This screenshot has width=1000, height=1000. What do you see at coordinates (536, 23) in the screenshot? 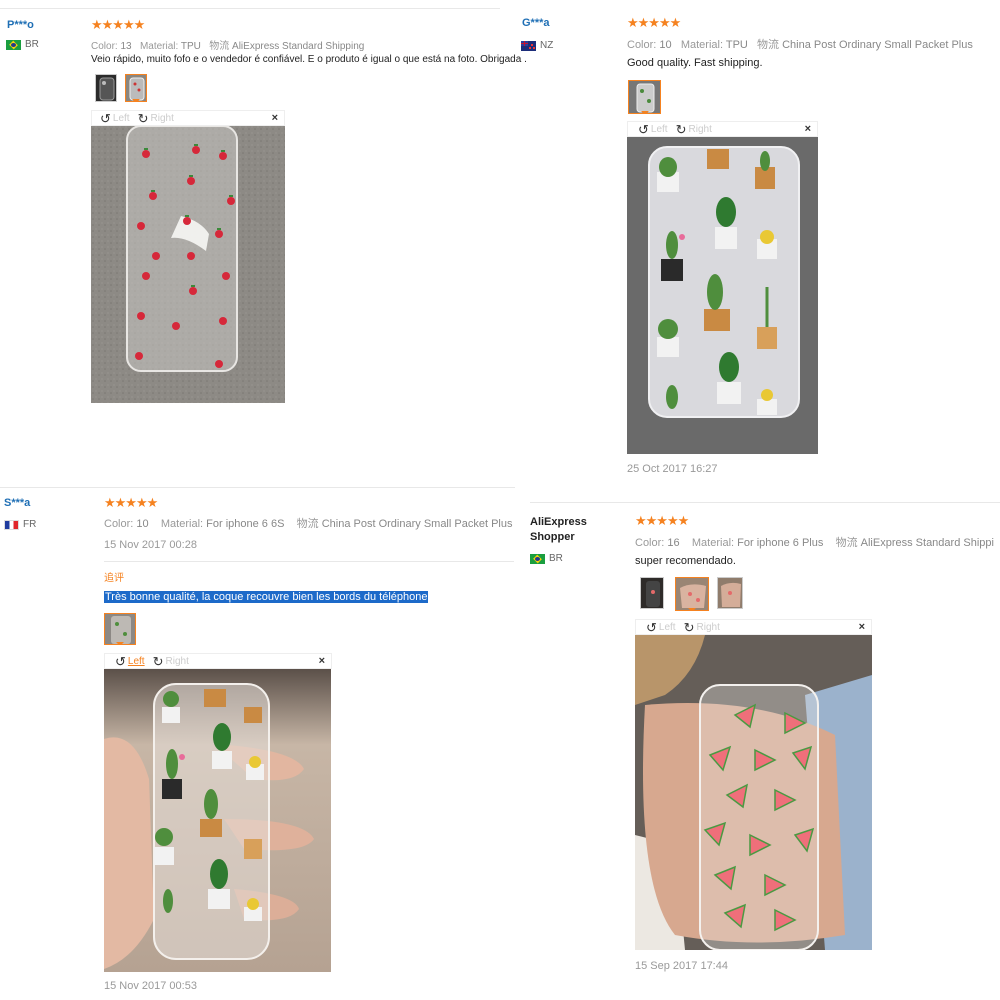
I see `reviewer-name: G***a` at bounding box center [536, 23].